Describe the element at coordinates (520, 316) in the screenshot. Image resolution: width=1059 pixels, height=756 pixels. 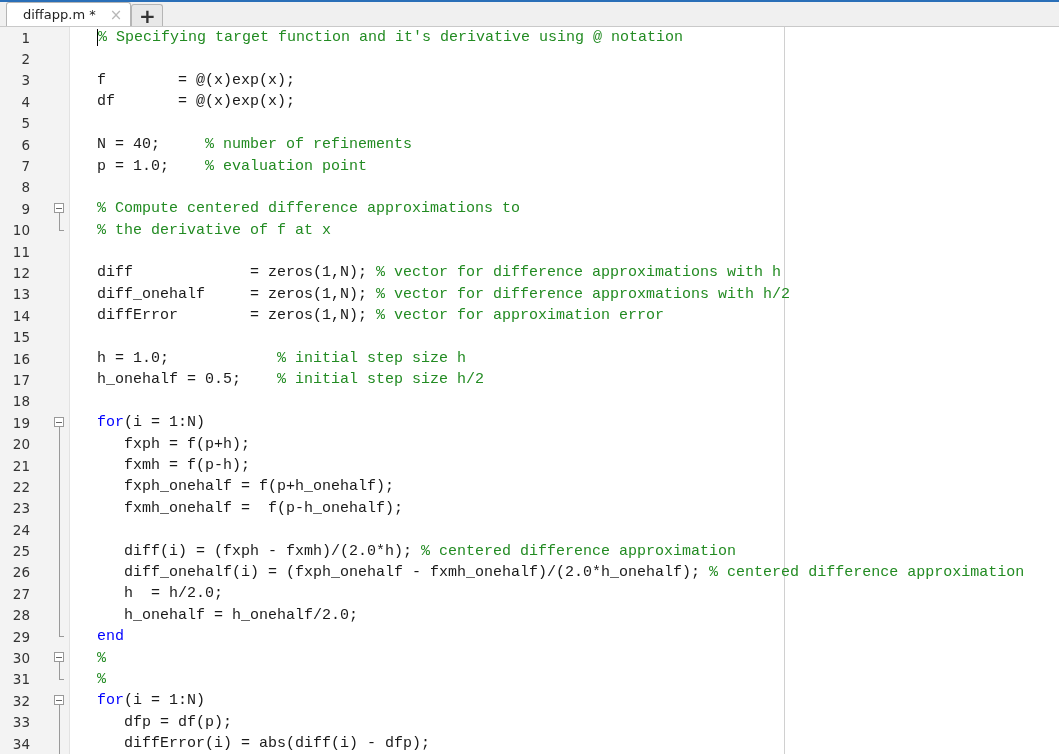
I see `comment-text: % vector for approximation error` at that location.